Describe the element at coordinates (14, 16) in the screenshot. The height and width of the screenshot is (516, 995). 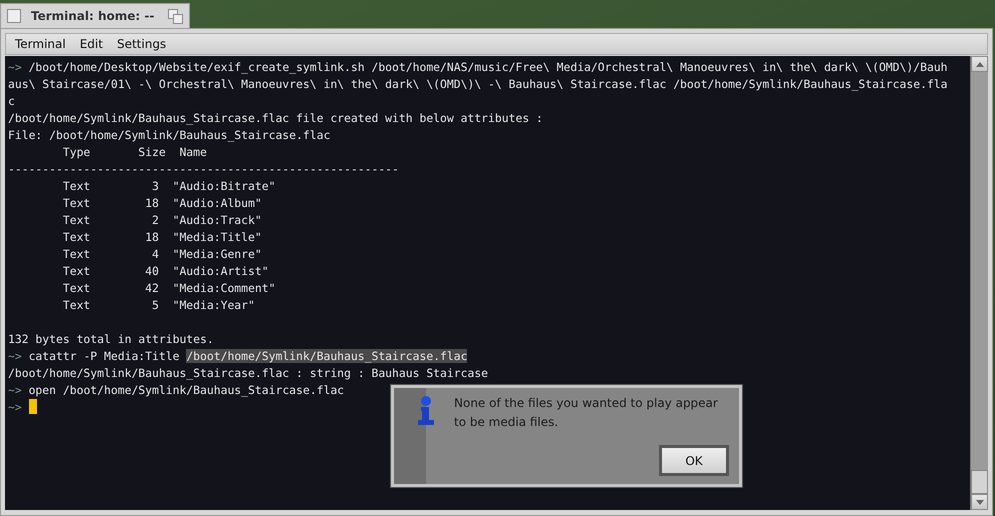
I see `close-icon` at that location.